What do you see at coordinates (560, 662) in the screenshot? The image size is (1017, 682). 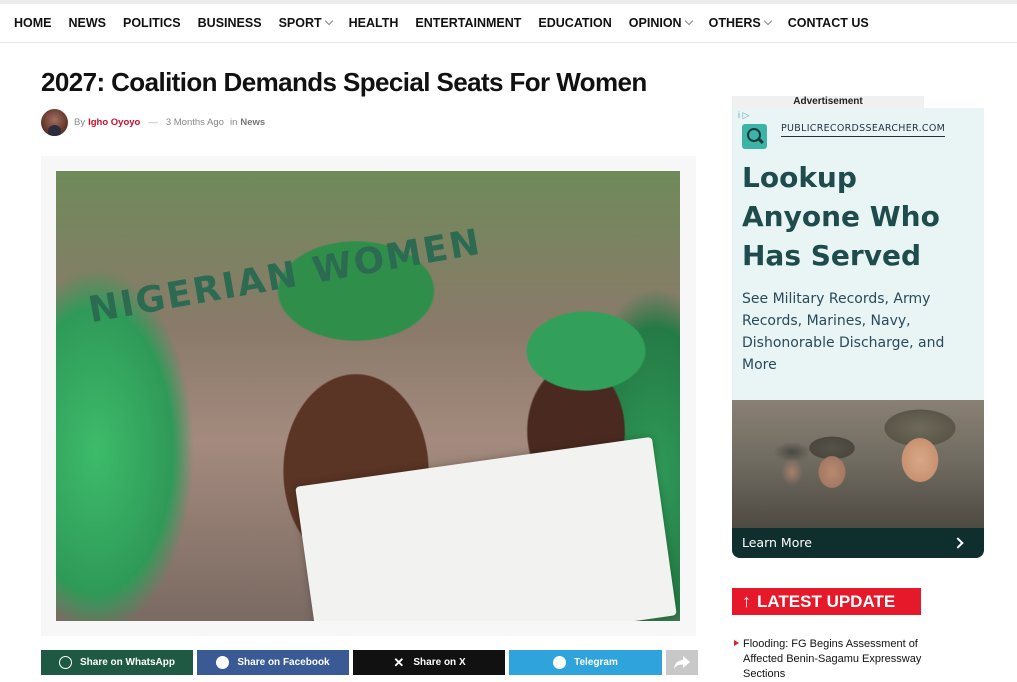 I see `telegram-icon` at bounding box center [560, 662].